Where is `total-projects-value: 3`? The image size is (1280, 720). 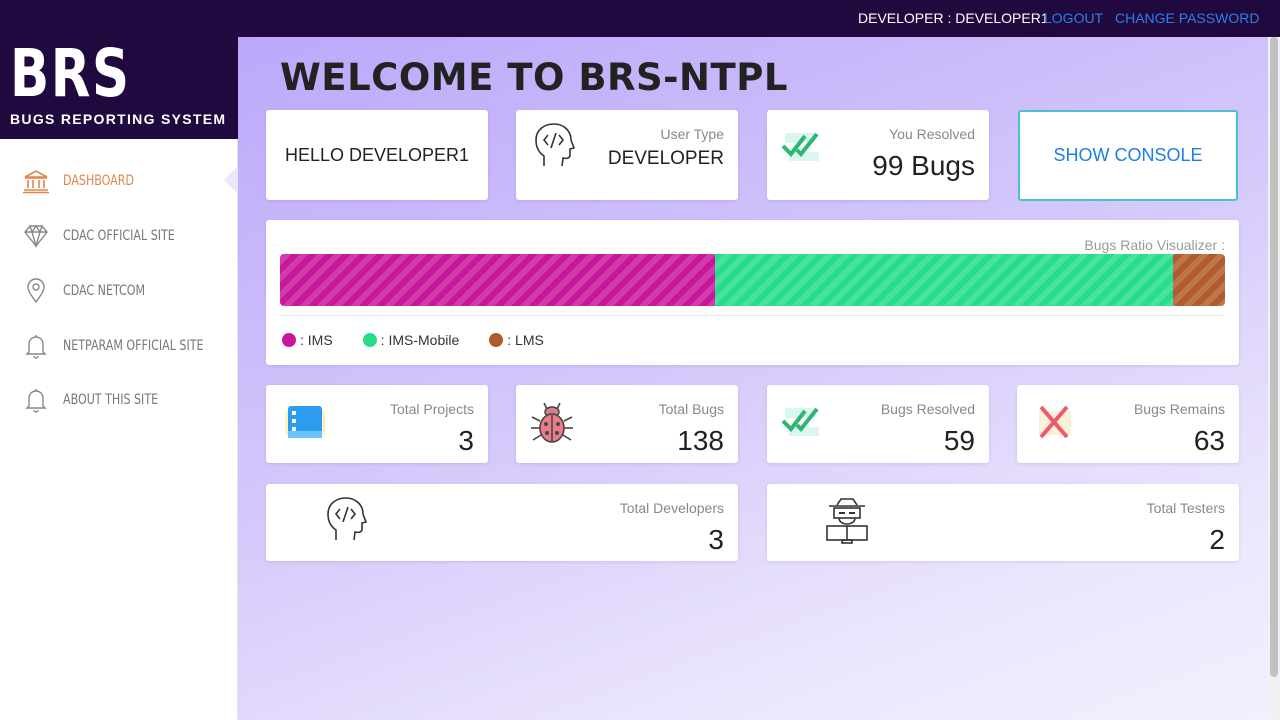 total-projects-value: 3 is located at coordinates (466, 440).